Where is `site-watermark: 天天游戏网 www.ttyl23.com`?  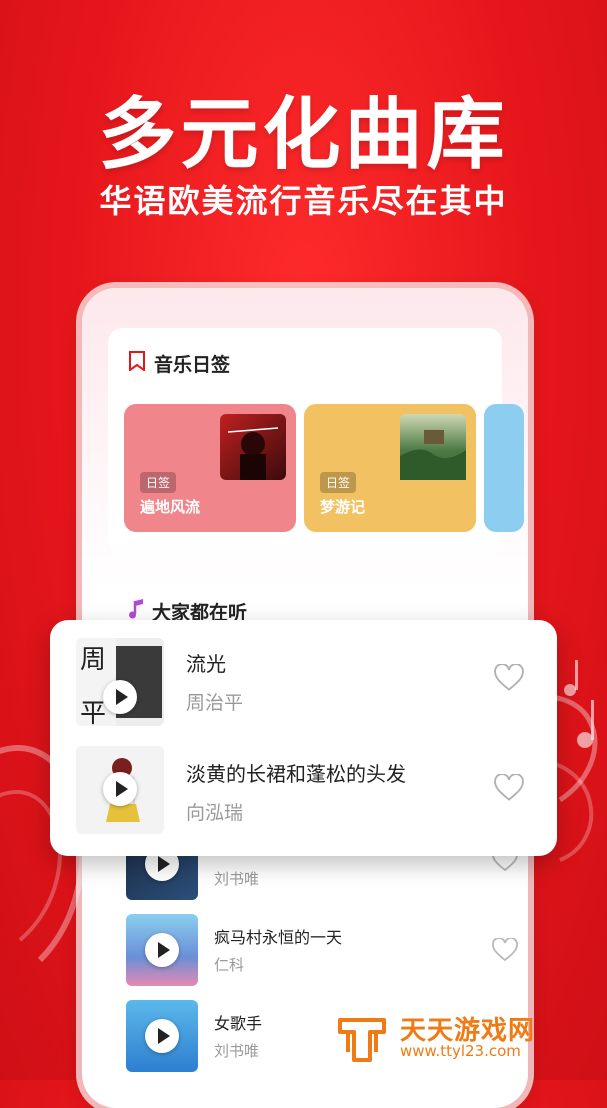 site-watermark: 天天游戏网 www.ttyl23.com is located at coordinates (451, 1037).